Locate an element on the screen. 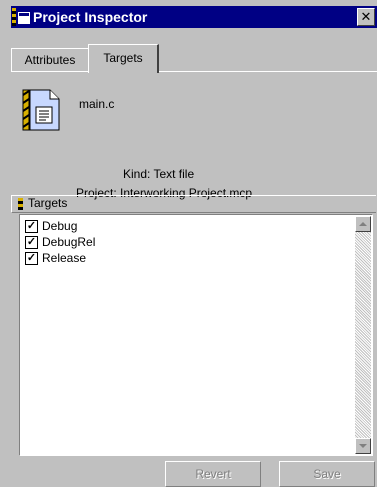 The image size is (377, 487). checkbox-debugrel: ✓ is located at coordinates (31, 242).